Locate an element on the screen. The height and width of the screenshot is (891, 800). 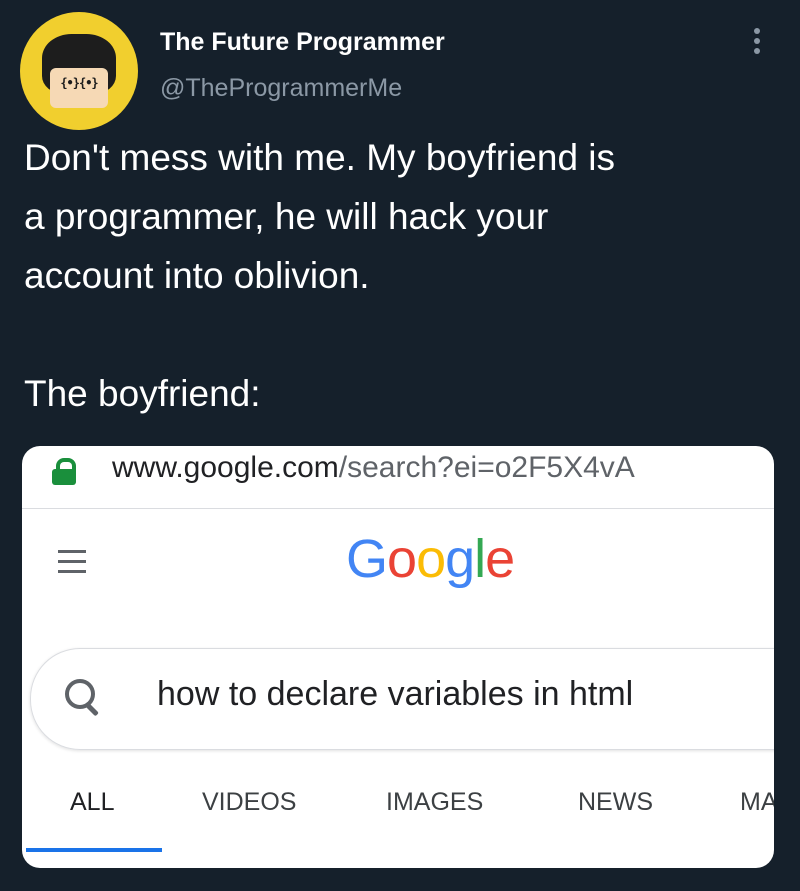
active-tab-indicator is located at coordinates (94, 850).